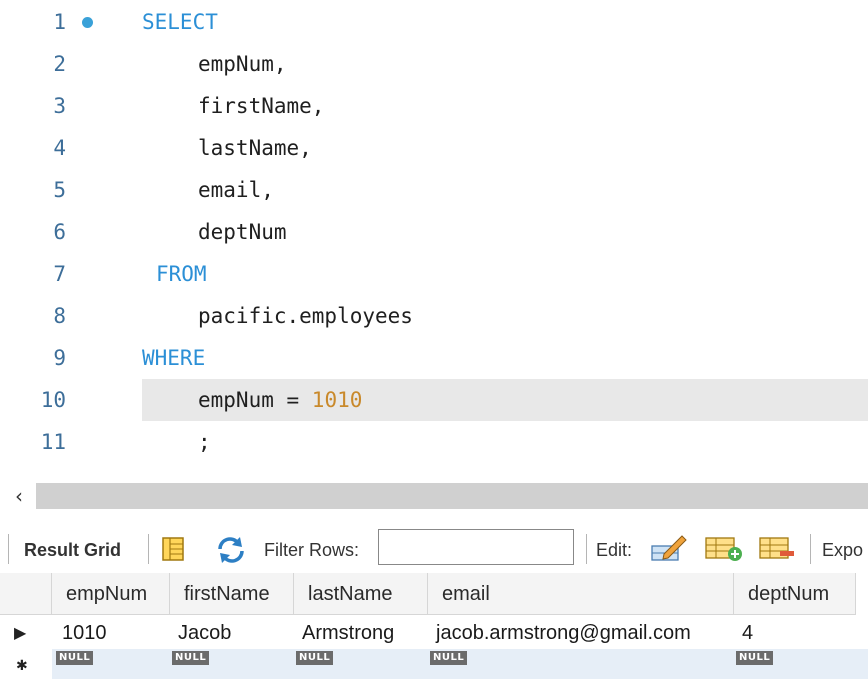  Describe the element at coordinates (204, 633) in the screenshot. I see `cell-firstname: Jacob` at that location.